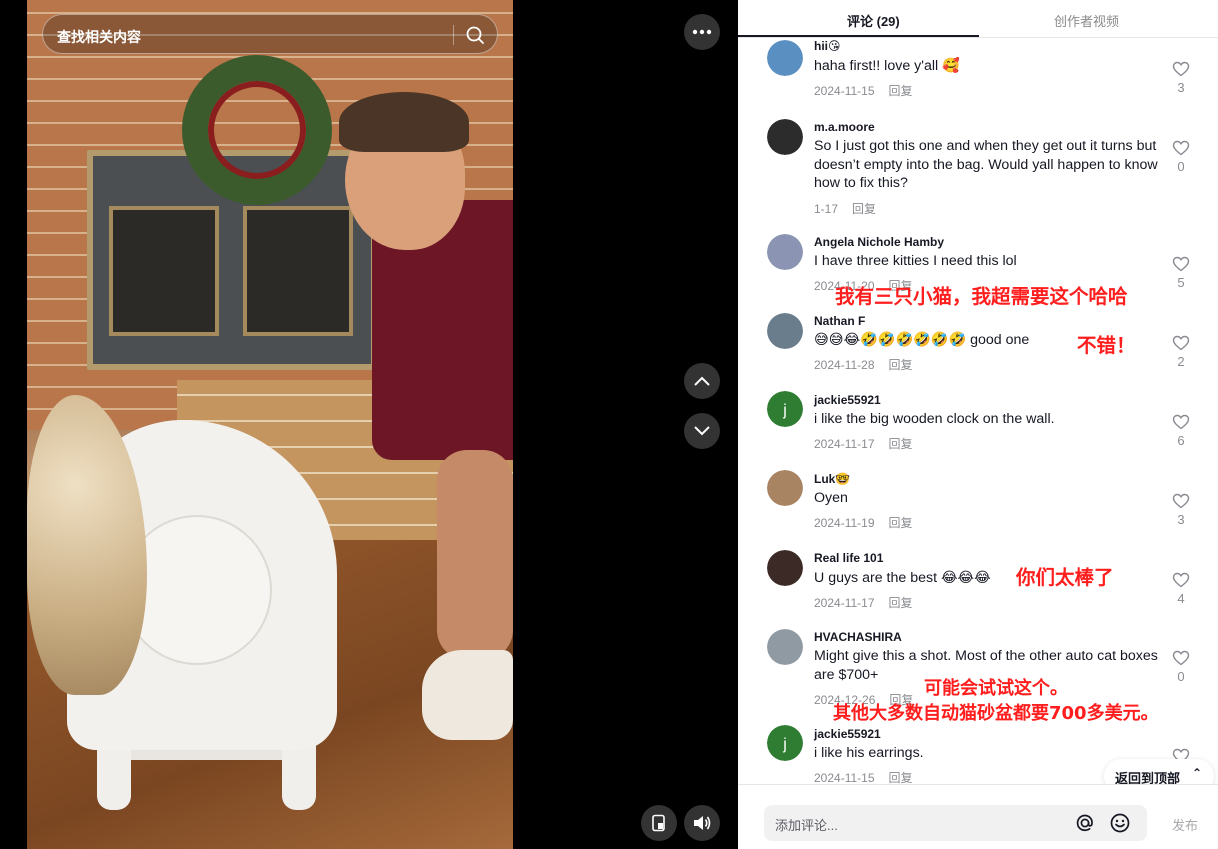 The image size is (1218, 849). What do you see at coordinates (934, 419) in the screenshot?
I see `comment-text: i like the big wooden clock on the wall.` at bounding box center [934, 419].